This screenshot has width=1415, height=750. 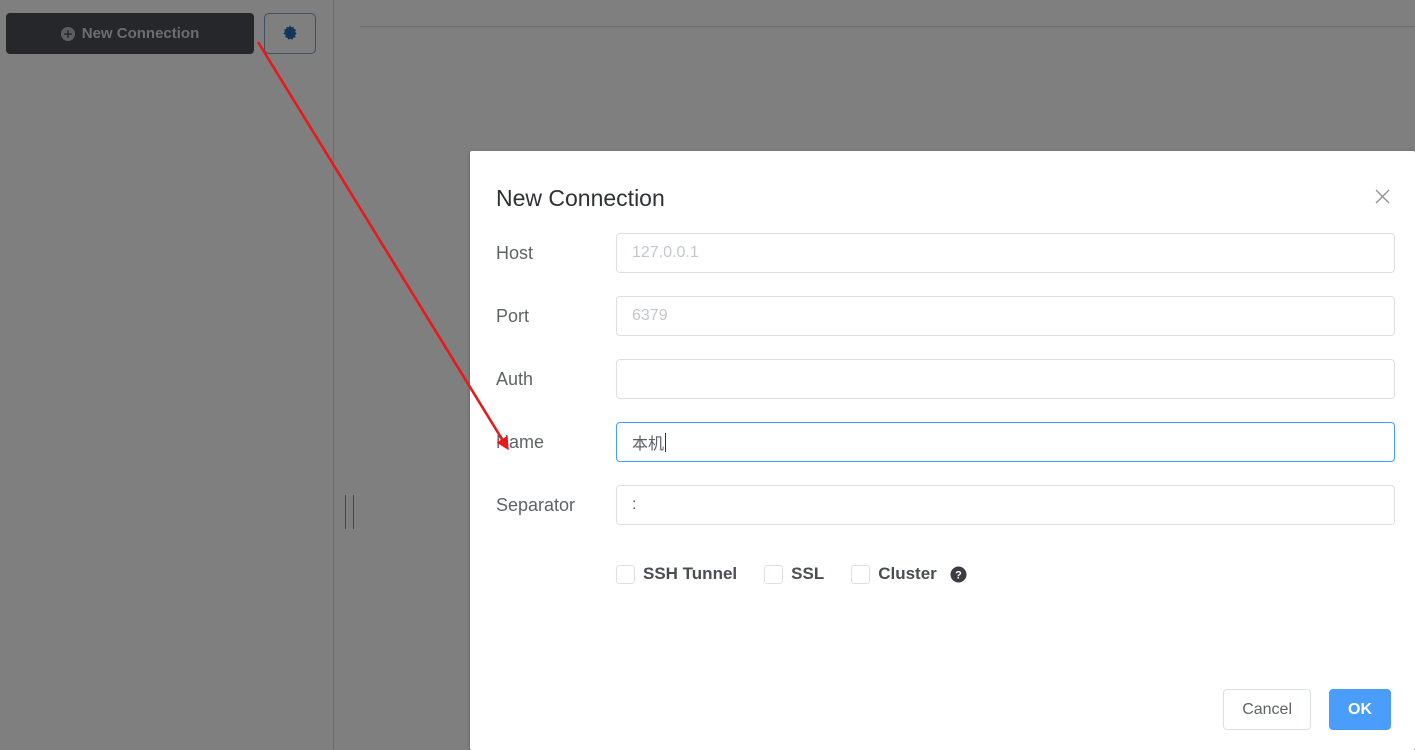 What do you see at coordinates (515, 378) in the screenshot?
I see `auth-label: Auth` at bounding box center [515, 378].